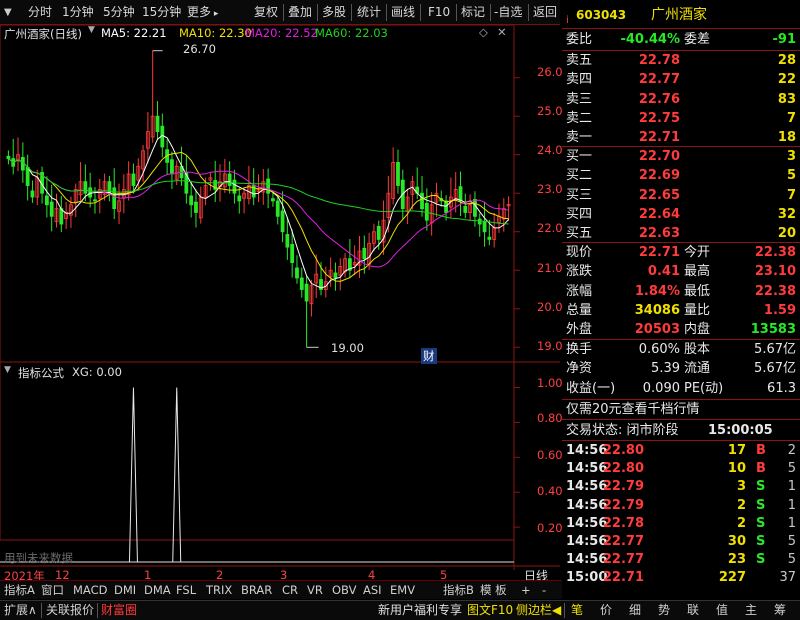 This screenshot has width=800, height=620. I want to click on tick-price: 22.77, so click(623, 560).